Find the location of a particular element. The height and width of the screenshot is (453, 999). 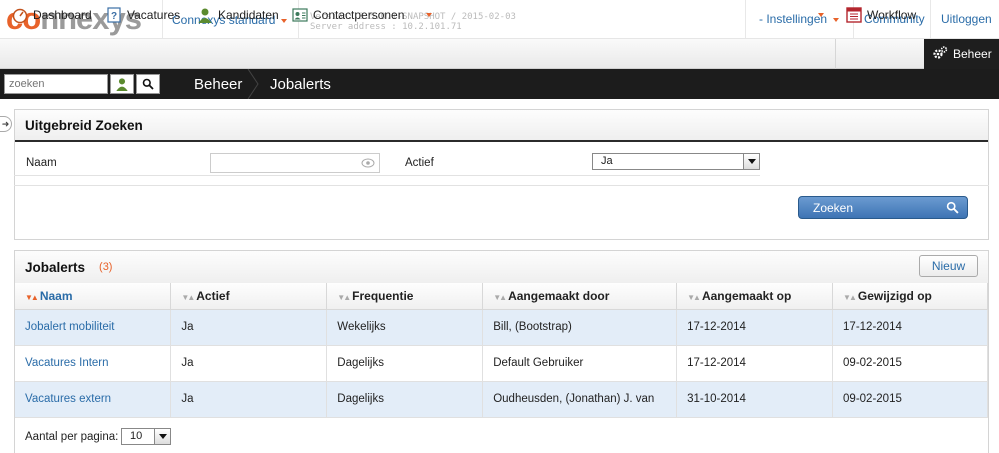

module-bar is located at coordinates (499, 54).